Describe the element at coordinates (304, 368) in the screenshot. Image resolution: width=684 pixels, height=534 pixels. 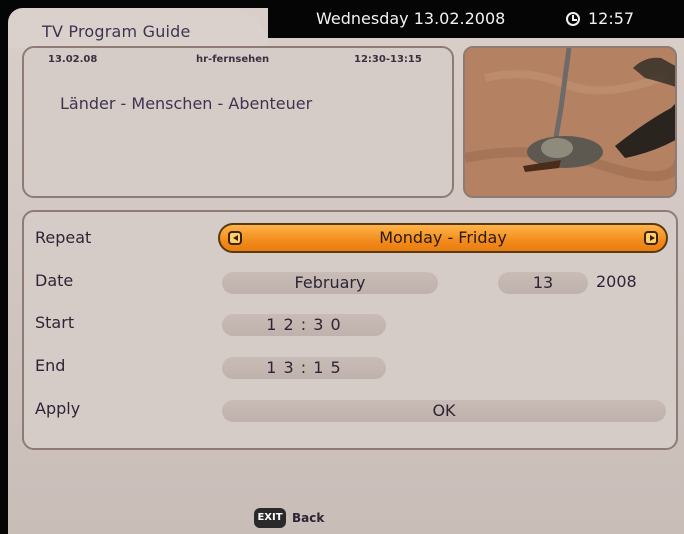
I see `end-time-field: 1 3 : 1 5` at that location.